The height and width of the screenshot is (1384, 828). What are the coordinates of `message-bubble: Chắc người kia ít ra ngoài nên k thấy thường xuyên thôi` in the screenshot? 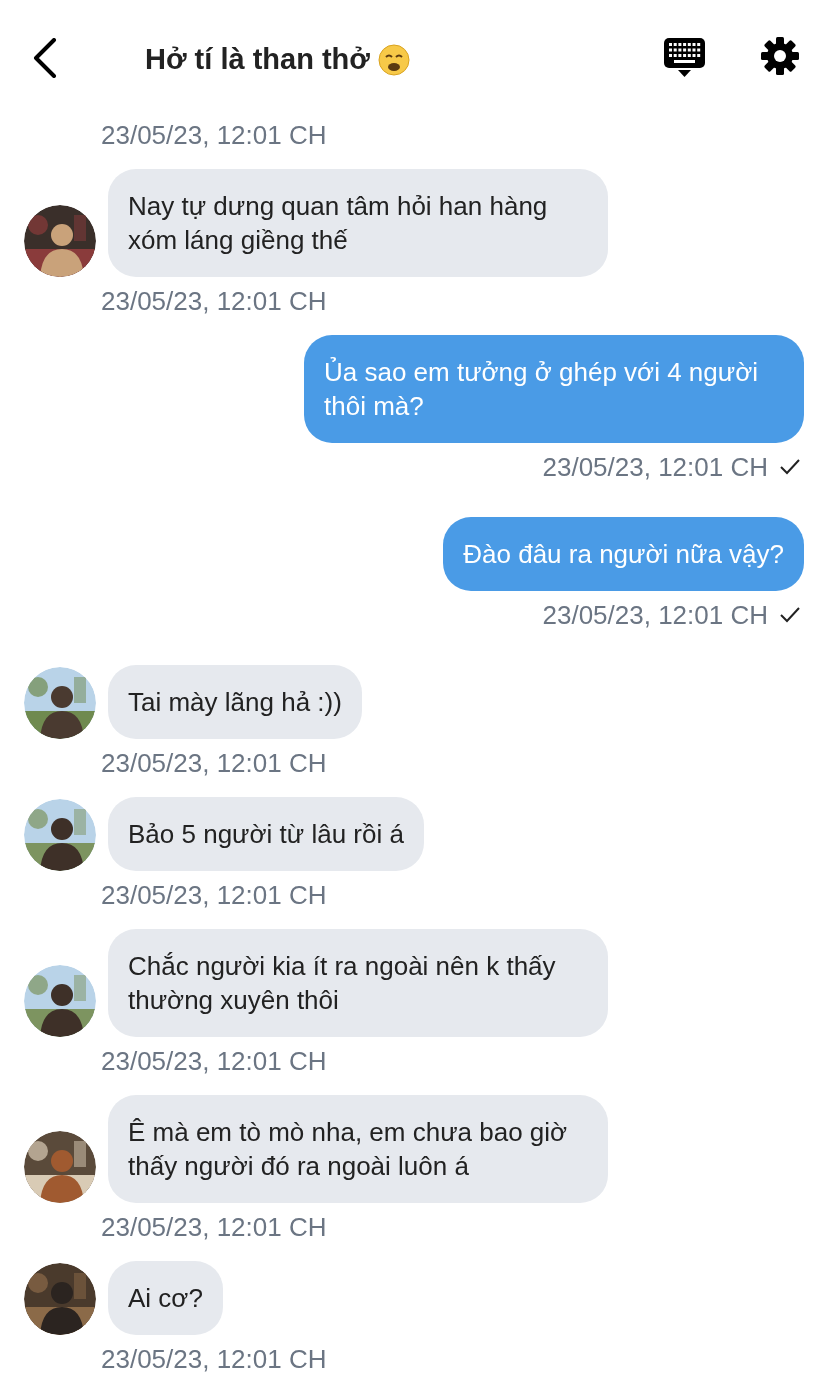 It's located at (358, 983).